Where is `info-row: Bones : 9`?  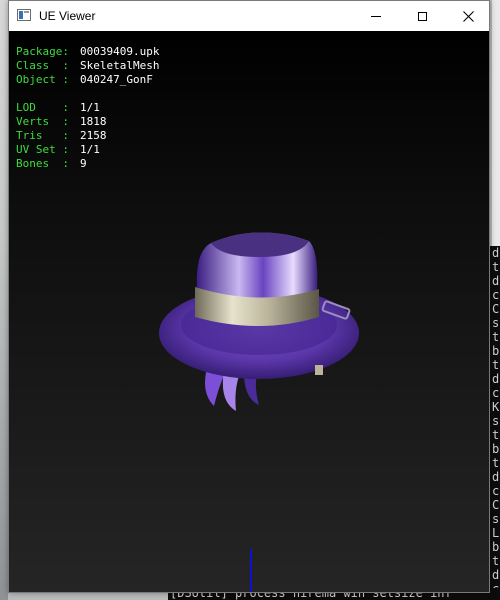 info-row: Bones : 9 is located at coordinates (87, 164).